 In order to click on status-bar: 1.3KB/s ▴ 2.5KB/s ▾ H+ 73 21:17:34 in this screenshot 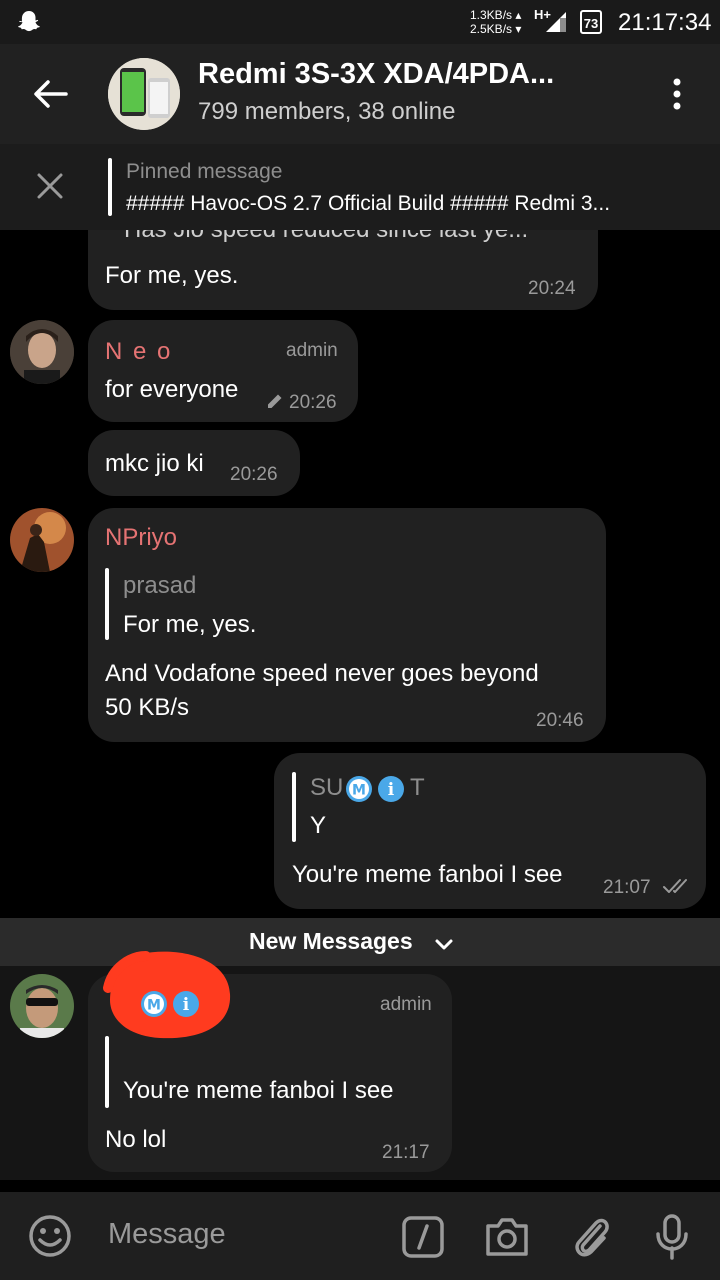, I will do `click(360, 22)`.